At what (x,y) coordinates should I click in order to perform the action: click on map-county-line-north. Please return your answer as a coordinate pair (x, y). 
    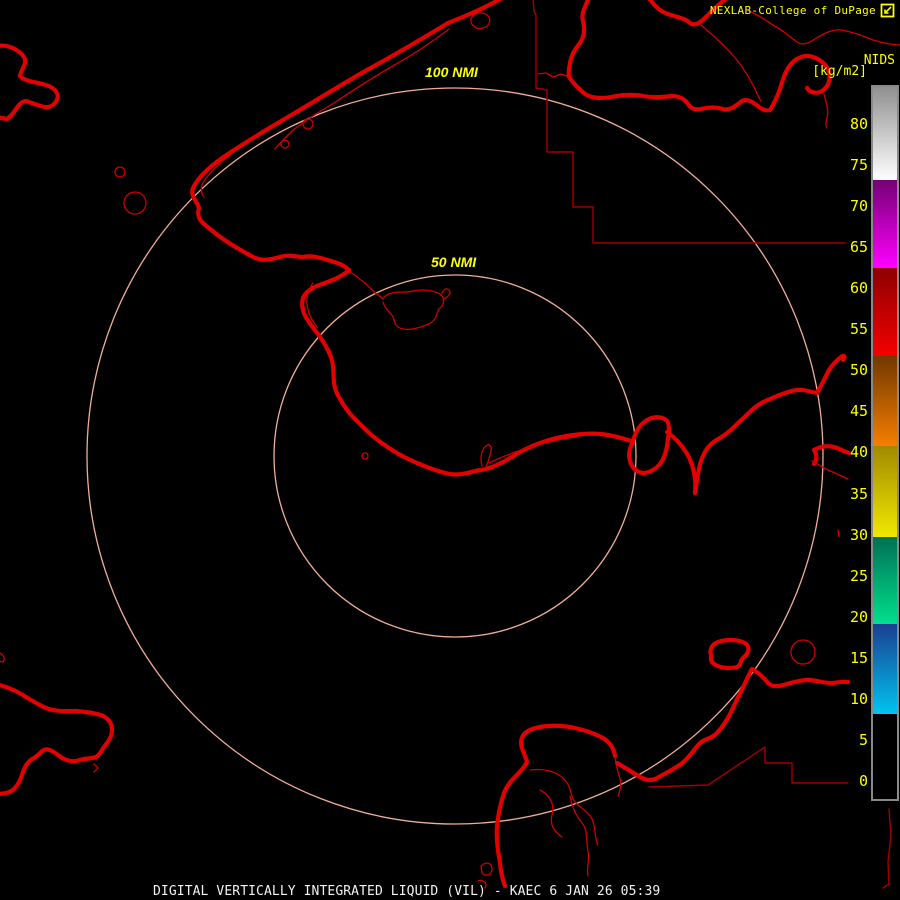
    Looking at the image, I should click on (689, 122).